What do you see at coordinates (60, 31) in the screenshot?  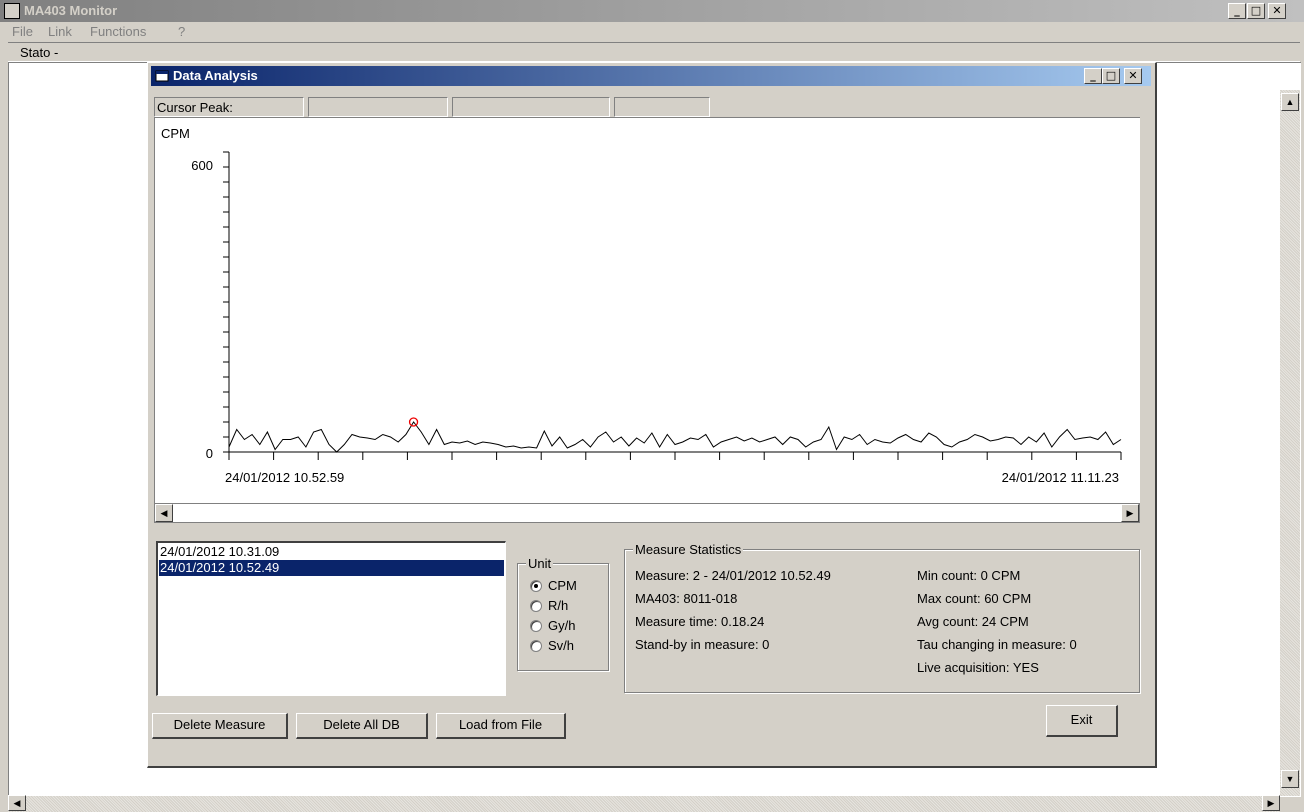 I see `menu-link: Link` at bounding box center [60, 31].